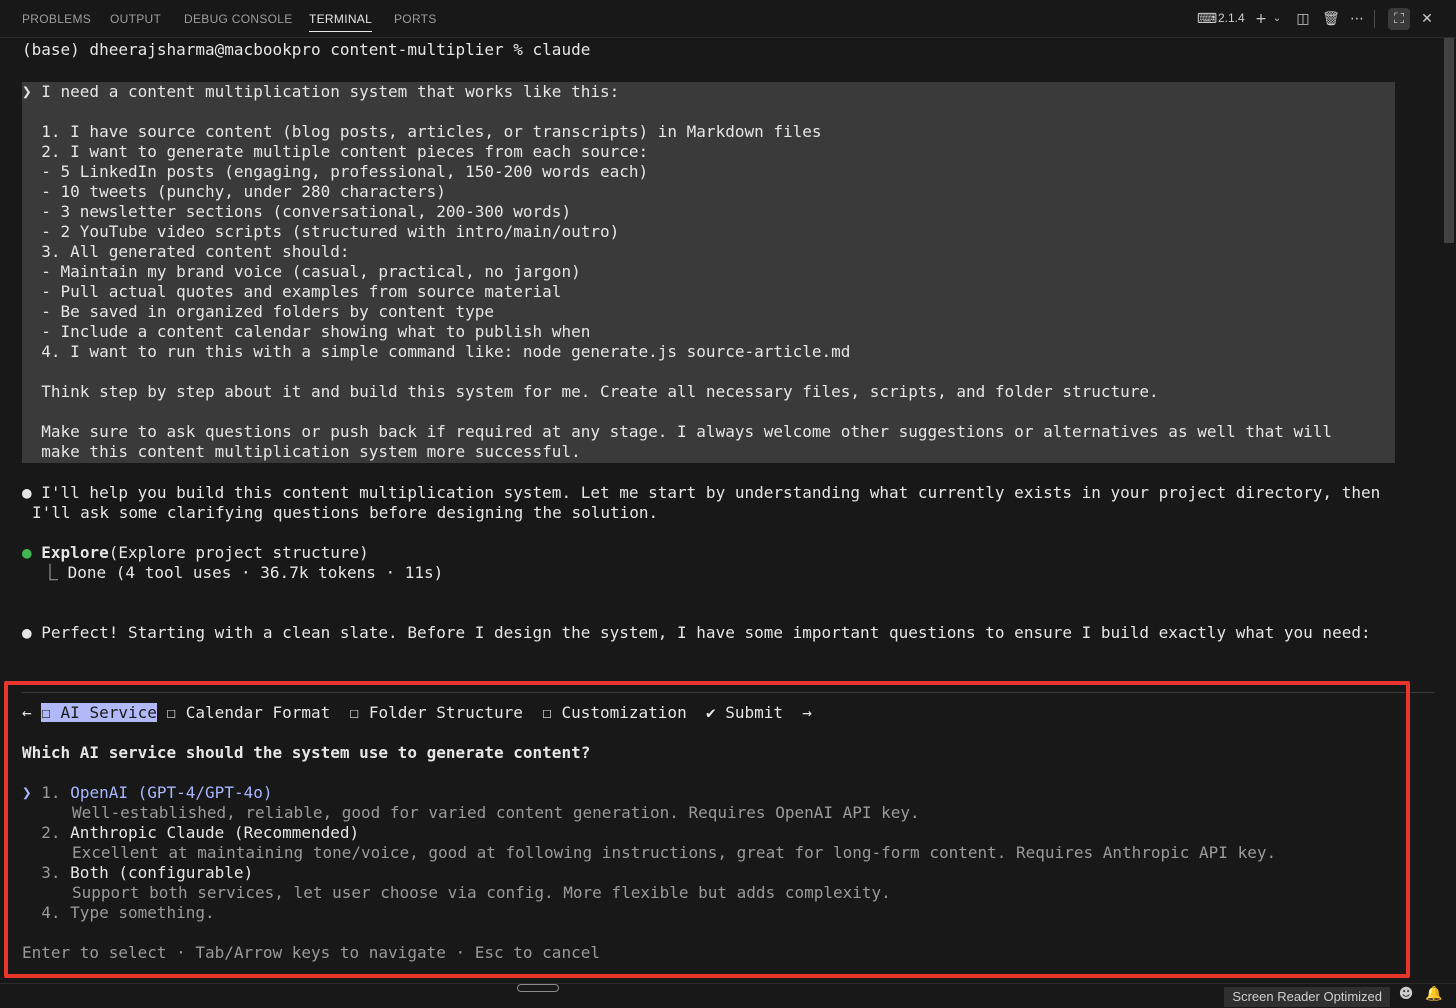  I want to click on tool-call: ● Explore(Explore project structure), so click(195, 553).